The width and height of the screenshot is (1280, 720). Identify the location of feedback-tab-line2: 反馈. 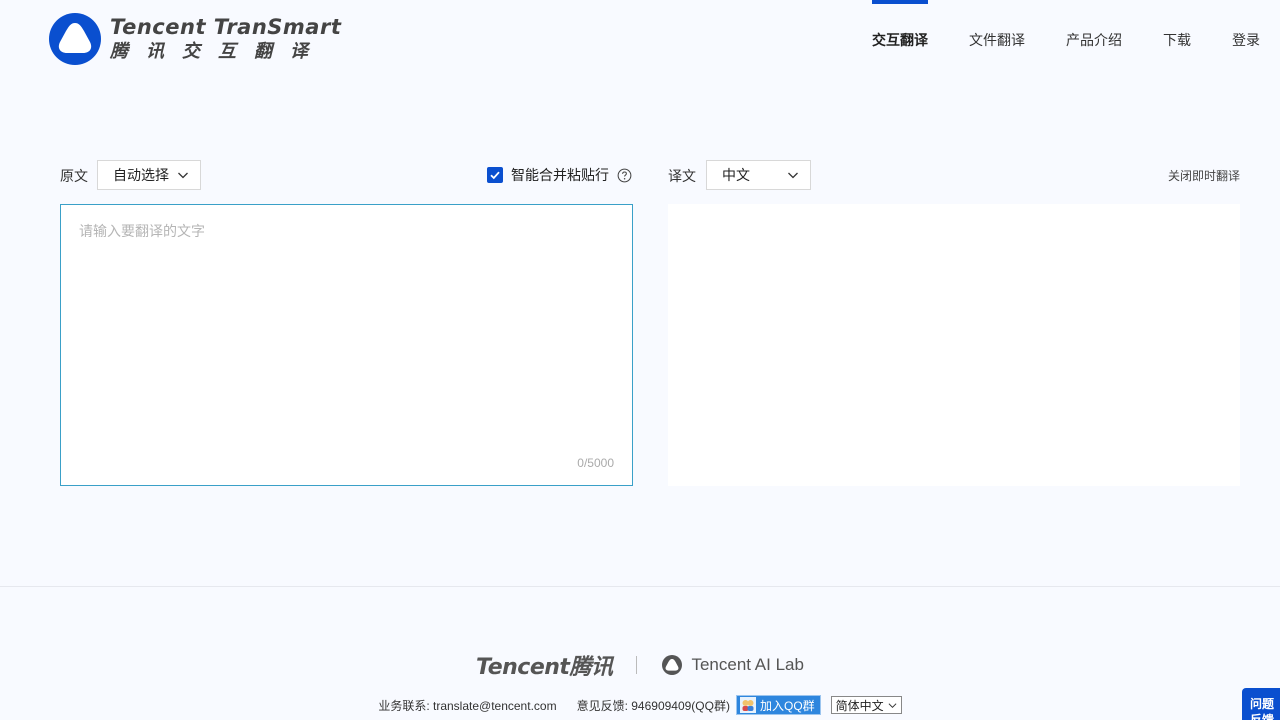
(1261, 716).